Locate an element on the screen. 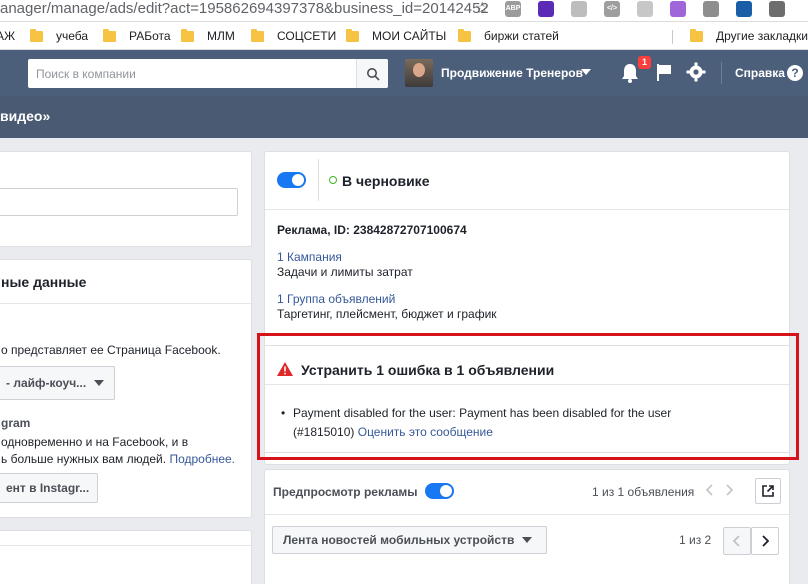 Image resolution: width=808 pixels, height=584 pixels. help-link: Справка is located at coordinates (760, 73).